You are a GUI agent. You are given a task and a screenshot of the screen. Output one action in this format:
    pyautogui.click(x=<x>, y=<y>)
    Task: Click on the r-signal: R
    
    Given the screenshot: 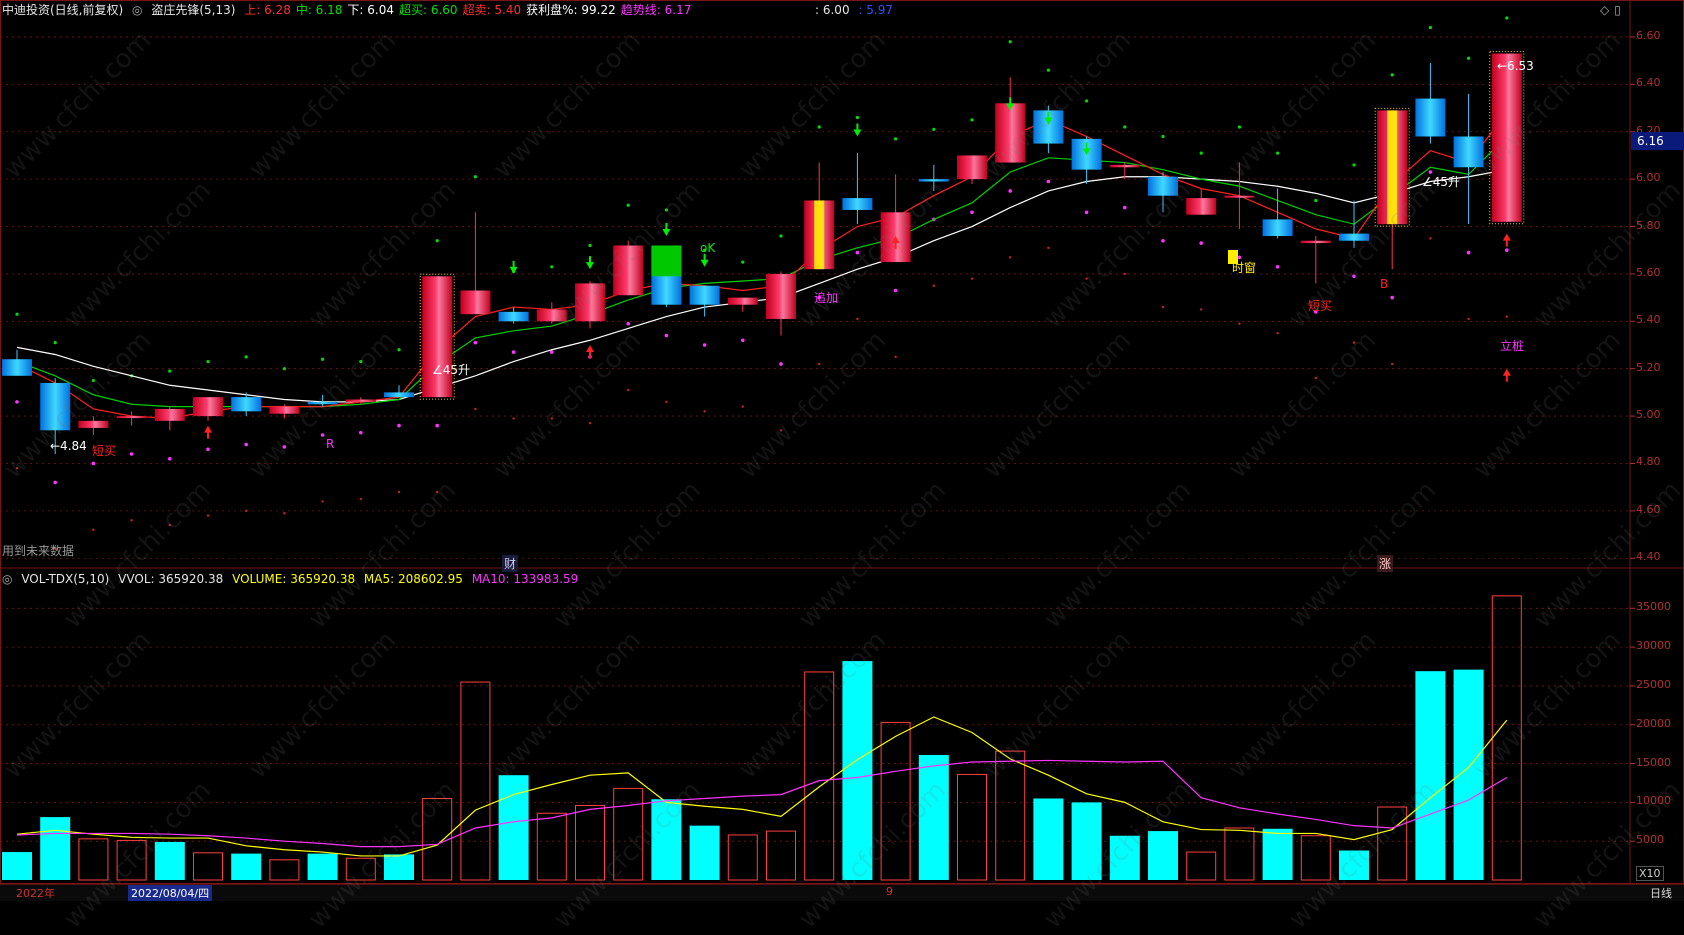 What is the action you would take?
    pyautogui.click(x=330, y=444)
    